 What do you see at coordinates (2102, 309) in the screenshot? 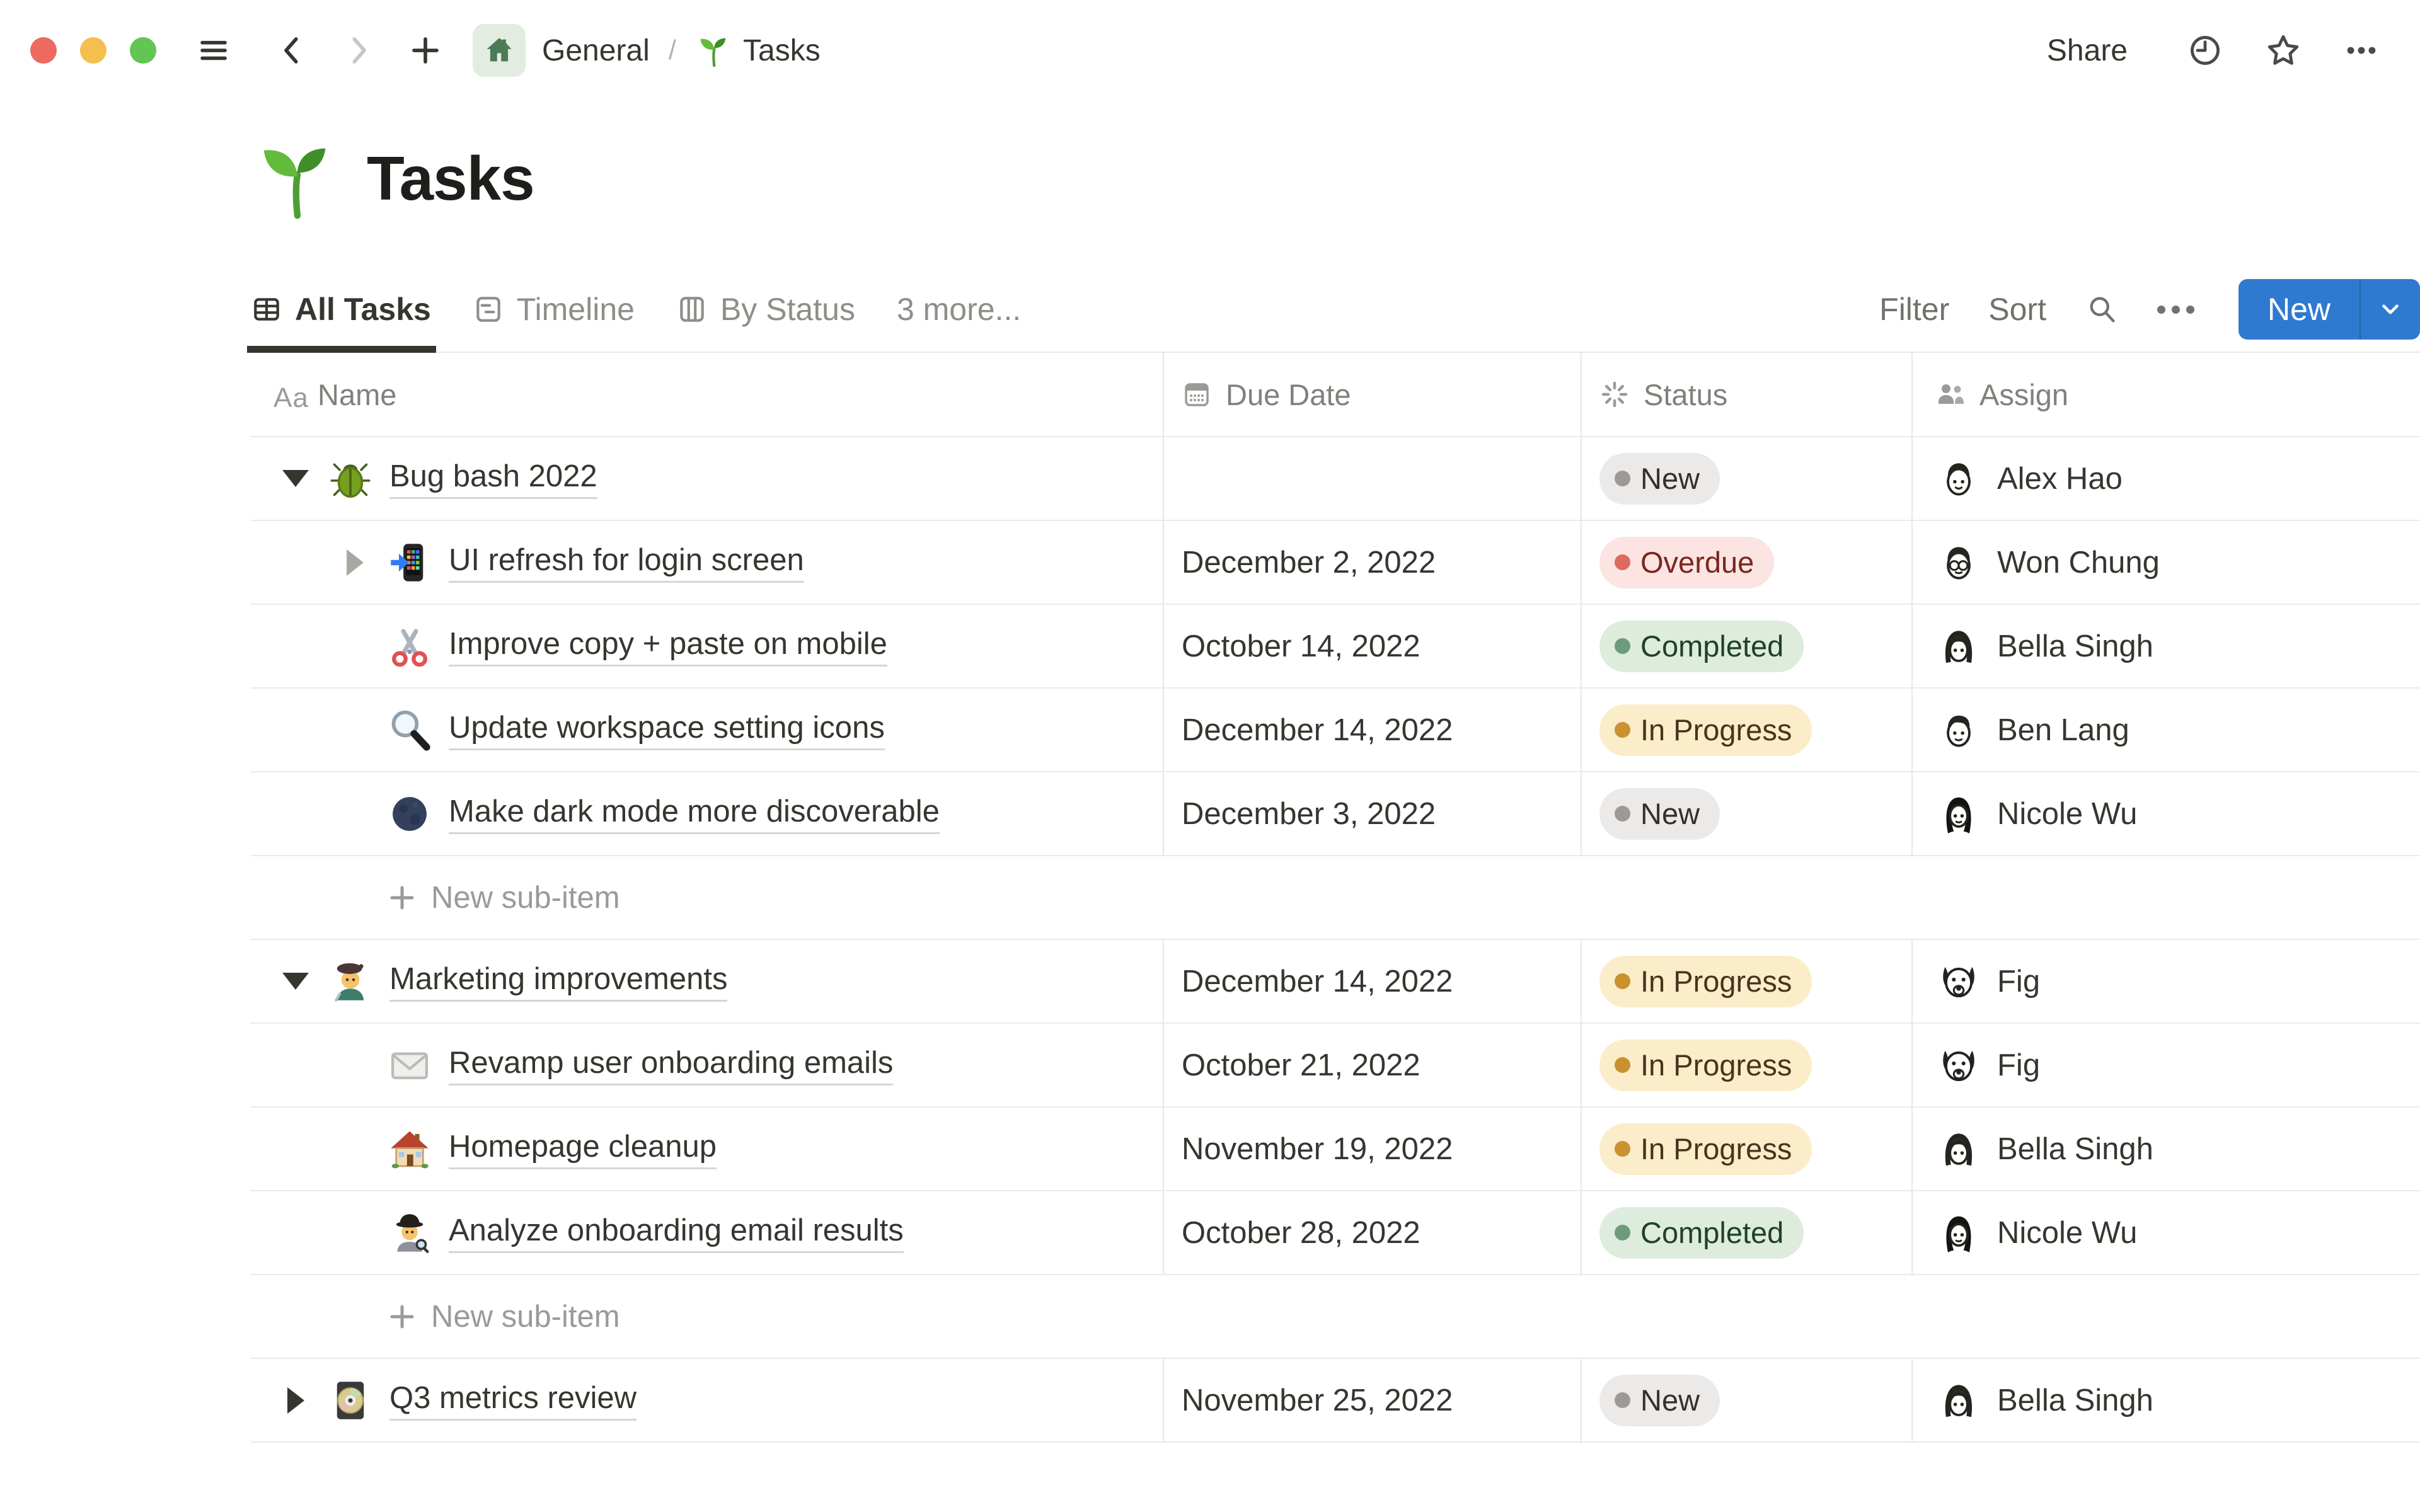
I see `search-icon` at bounding box center [2102, 309].